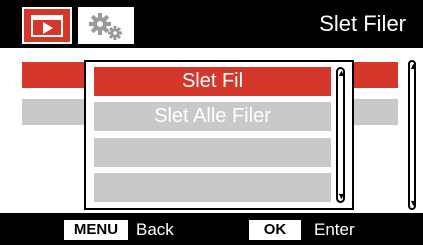 The width and height of the screenshot is (423, 245). Describe the element at coordinates (334, 229) in the screenshot. I see `enter-label: Enter` at that location.